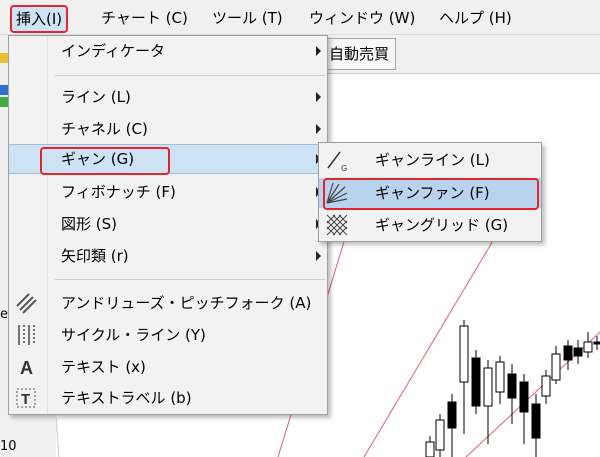  Describe the element at coordinates (126, 398) in the screenshot. I see `menu-item-label: テキストラベル (b)` at that location.